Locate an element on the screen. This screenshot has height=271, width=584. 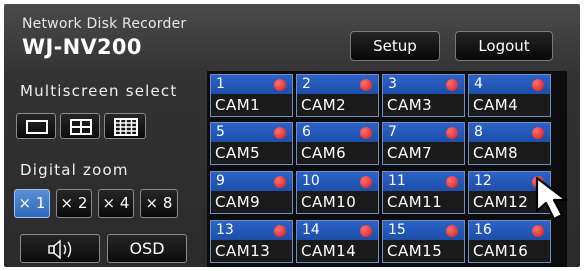
camera-tile-7: 7 CAM7 is located at coordinates (423, 143).